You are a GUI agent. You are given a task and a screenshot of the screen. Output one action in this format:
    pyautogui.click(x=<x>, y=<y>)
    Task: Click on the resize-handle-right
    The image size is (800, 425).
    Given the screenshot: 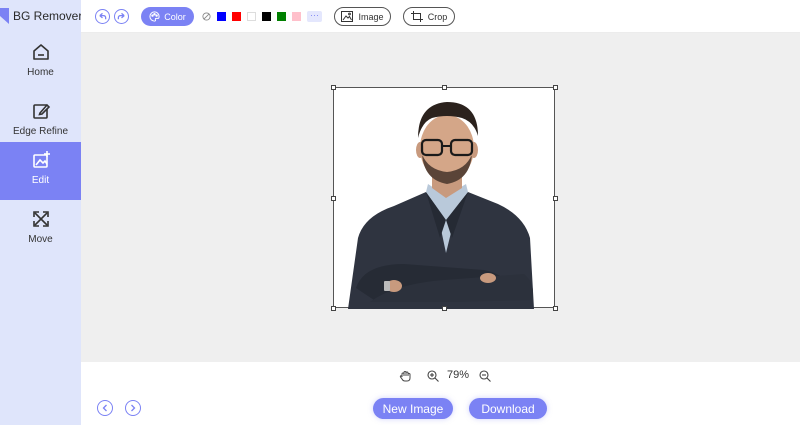 What is the action you would take?
    pyautogui.click(x=555, y=198)
    